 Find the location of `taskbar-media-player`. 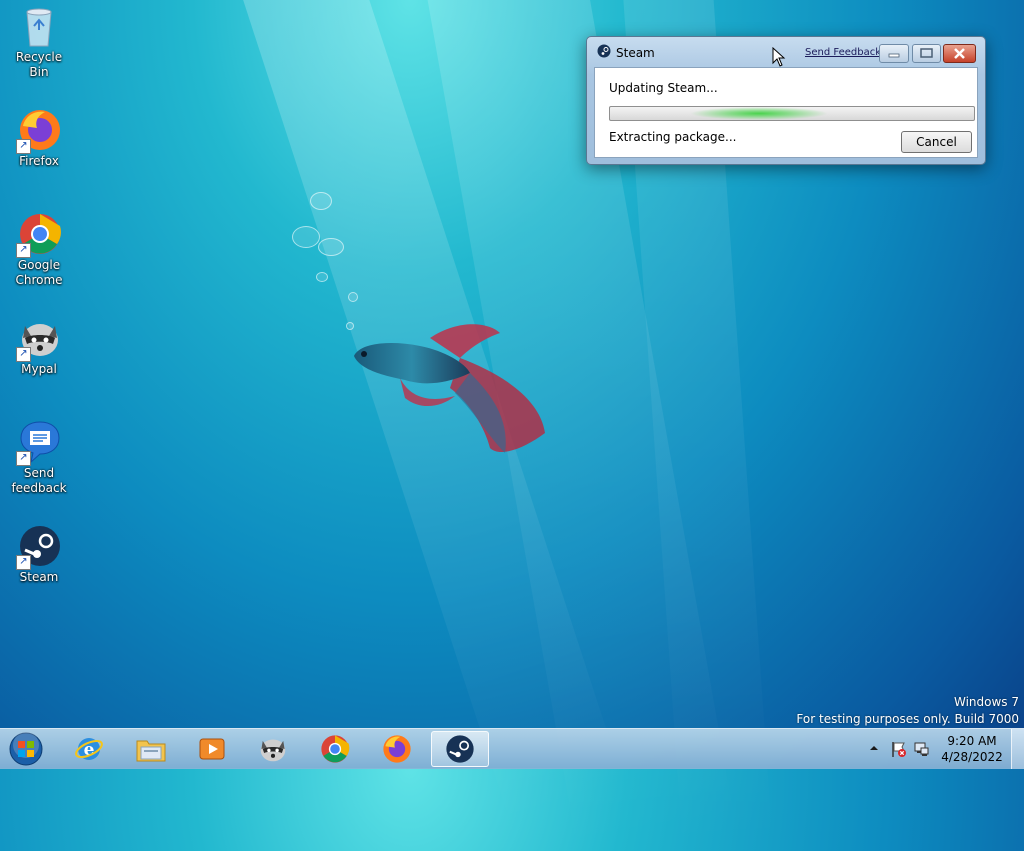

taskbar-media-player is located at coordinates (212, 749).